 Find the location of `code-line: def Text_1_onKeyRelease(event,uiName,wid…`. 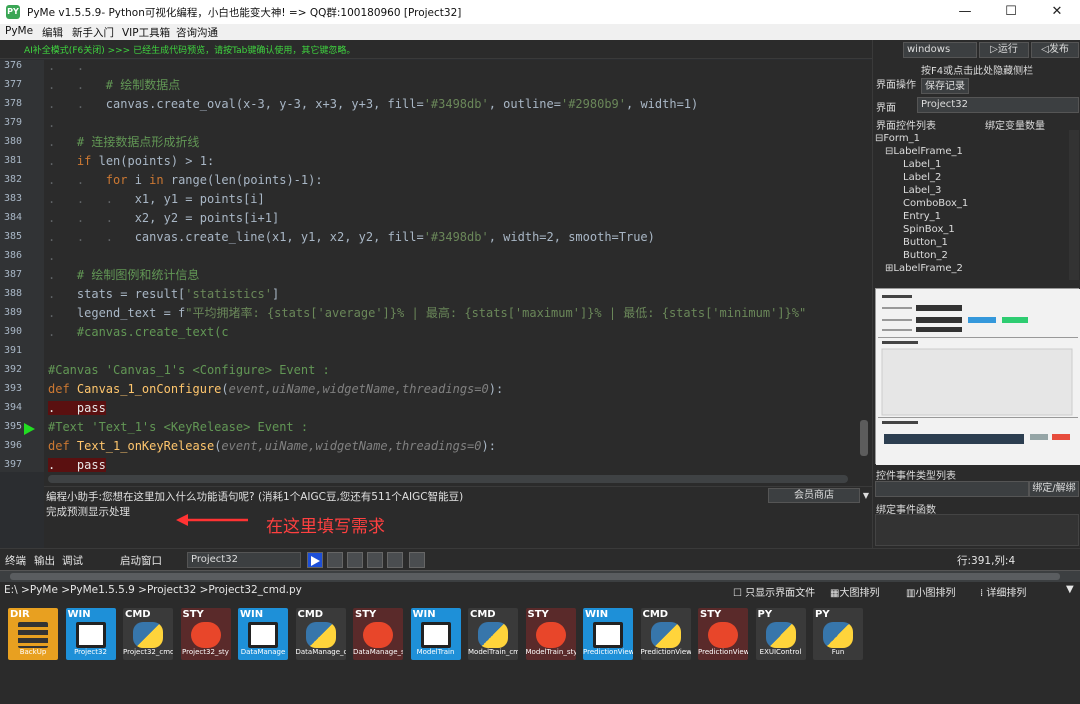

code-line: def Text_1_onKeyRelease(event,uiName,wid… is located at coordinates (272, 446).